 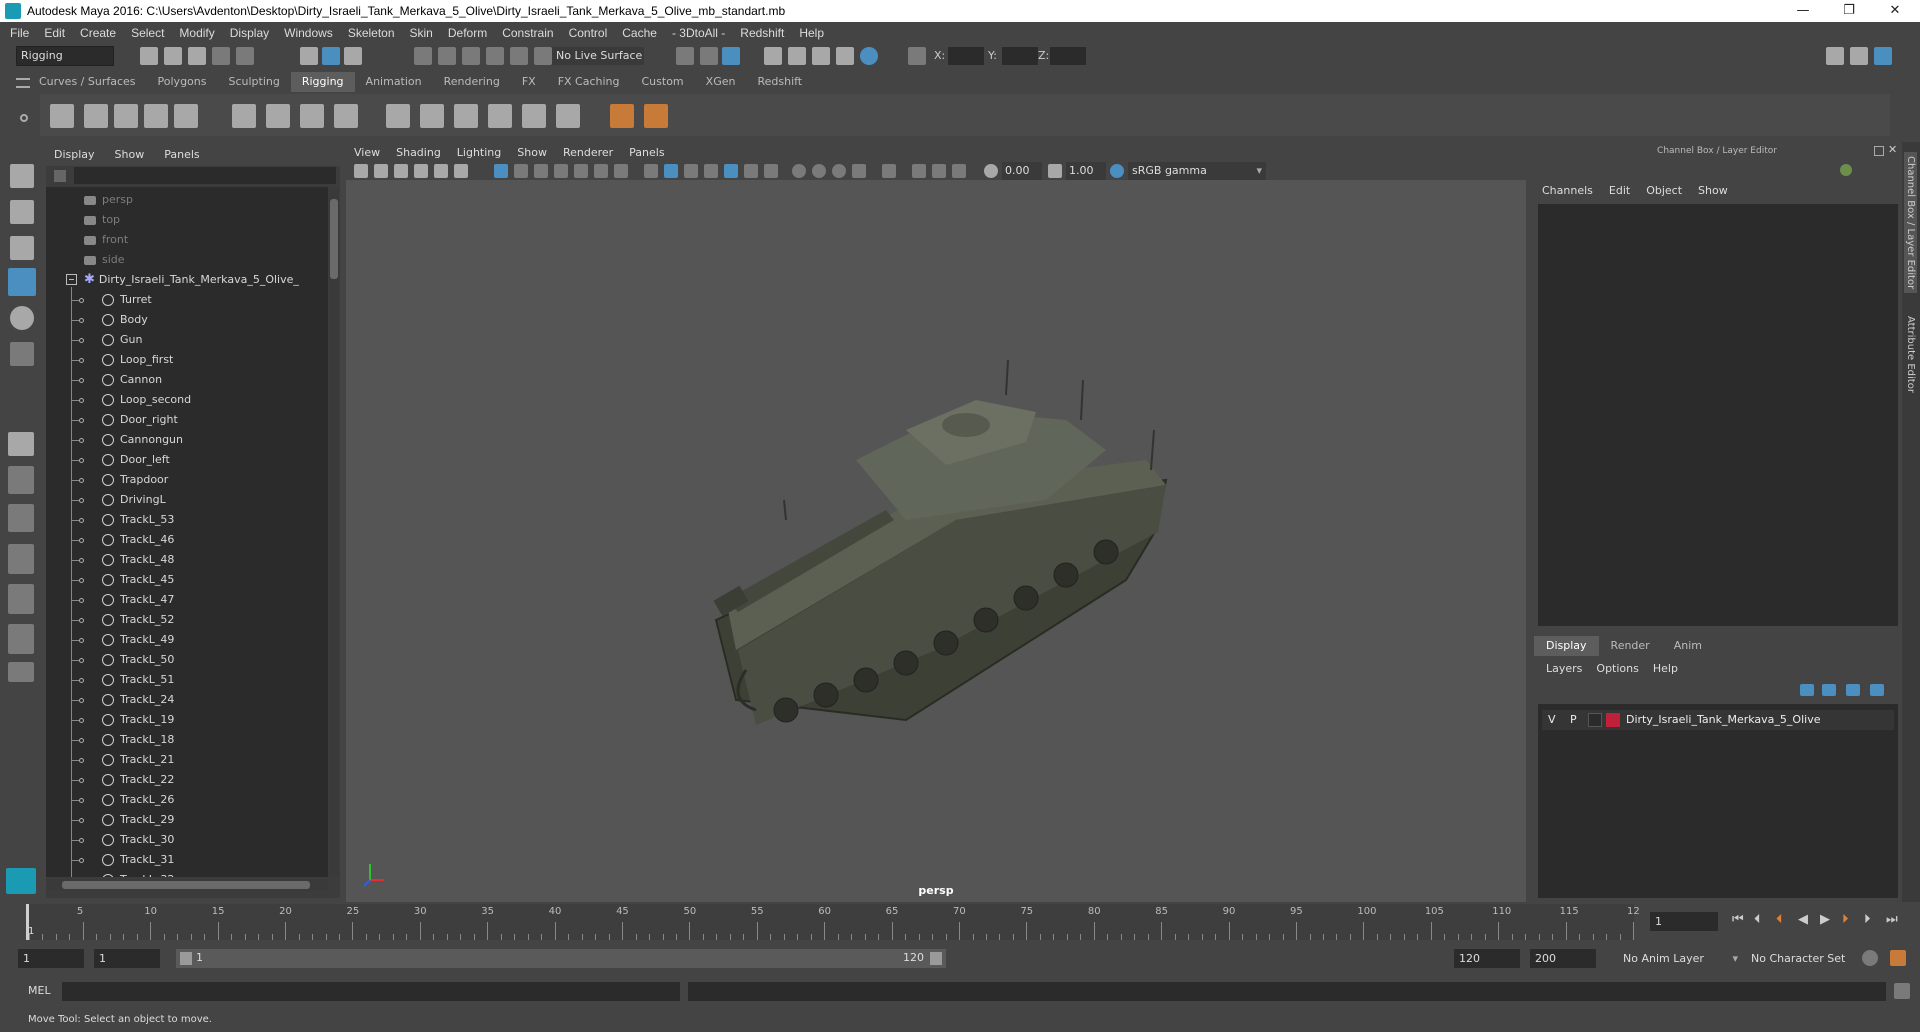 What do you see at coordinates (138, 620) in the screenshot?
I see `outliner-item: TrackL_52` at bounding box center [138, 620].